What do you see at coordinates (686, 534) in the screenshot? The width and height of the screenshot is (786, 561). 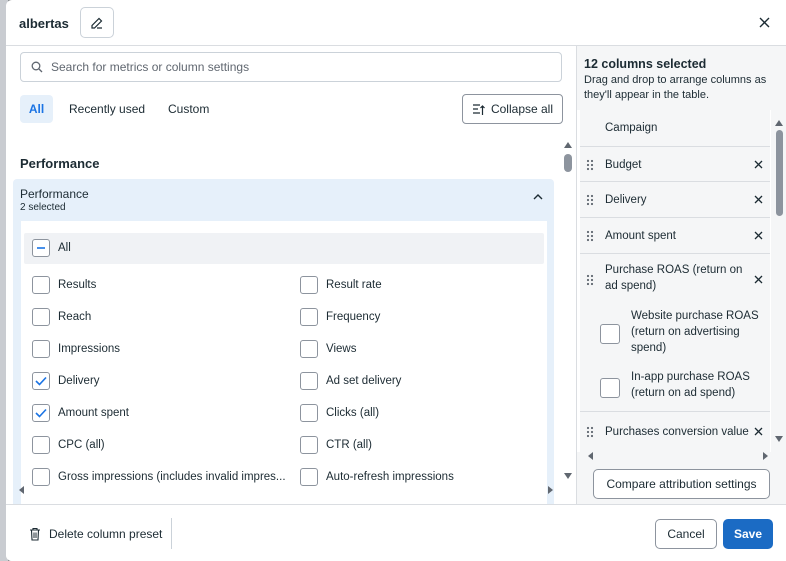 I see `cancel-button: Cancel` at bounding box center [686, 534].